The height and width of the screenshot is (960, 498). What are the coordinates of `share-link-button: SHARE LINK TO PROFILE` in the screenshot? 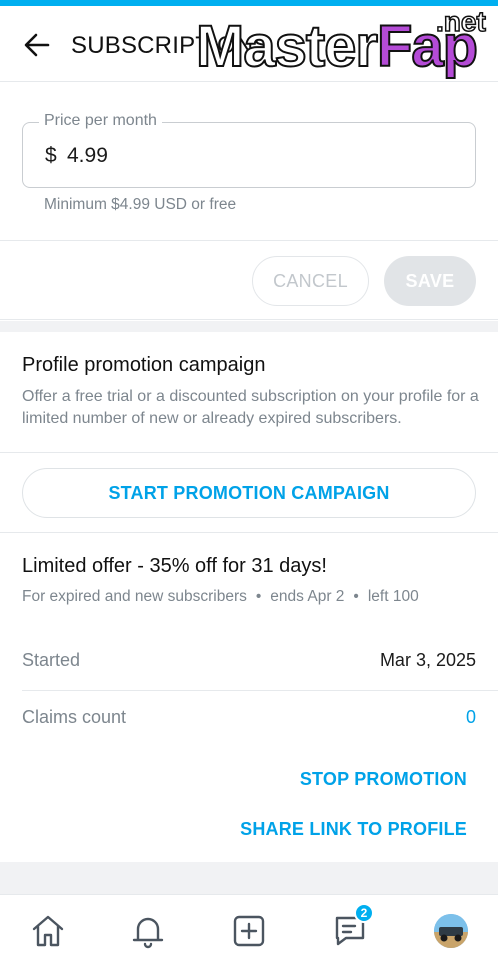 It's located at (353, 829).